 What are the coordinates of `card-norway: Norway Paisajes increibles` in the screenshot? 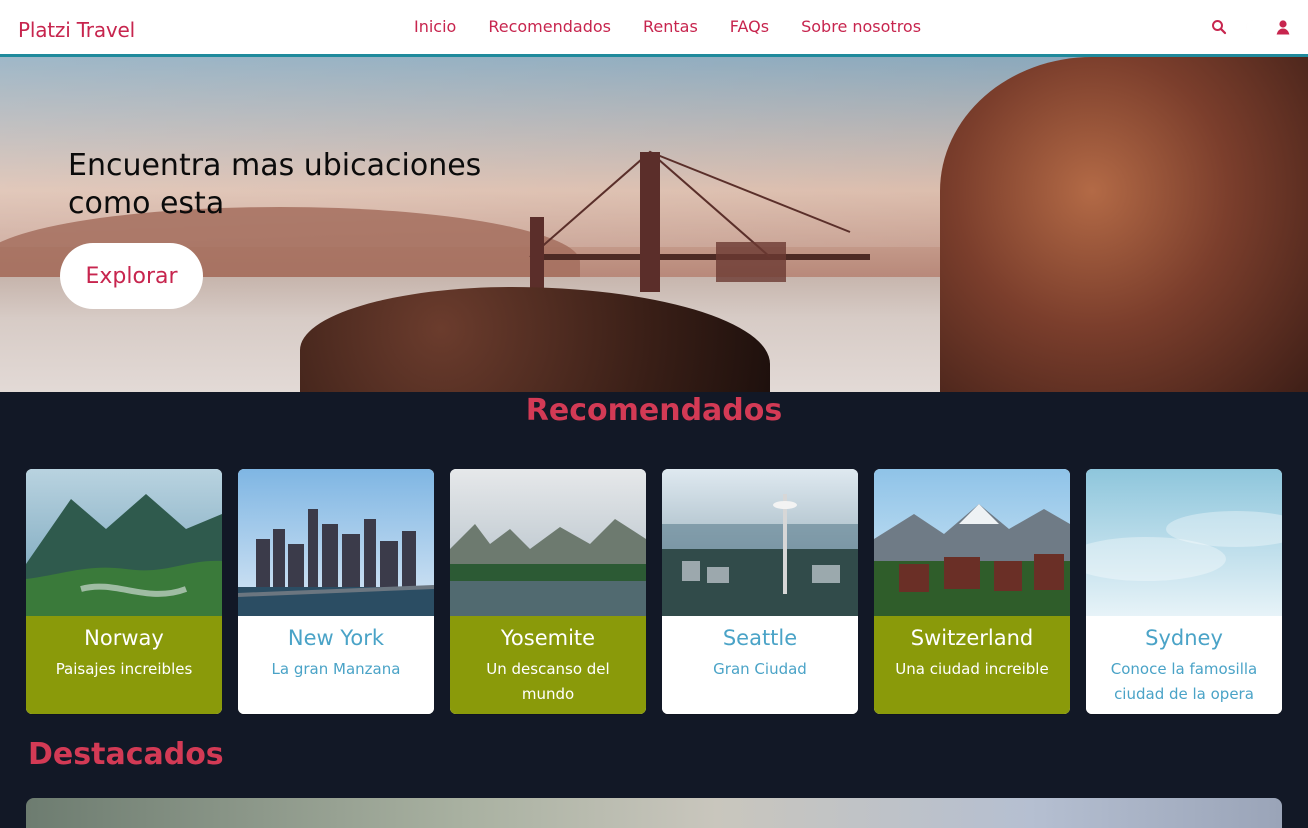 It's located at (124, 591).